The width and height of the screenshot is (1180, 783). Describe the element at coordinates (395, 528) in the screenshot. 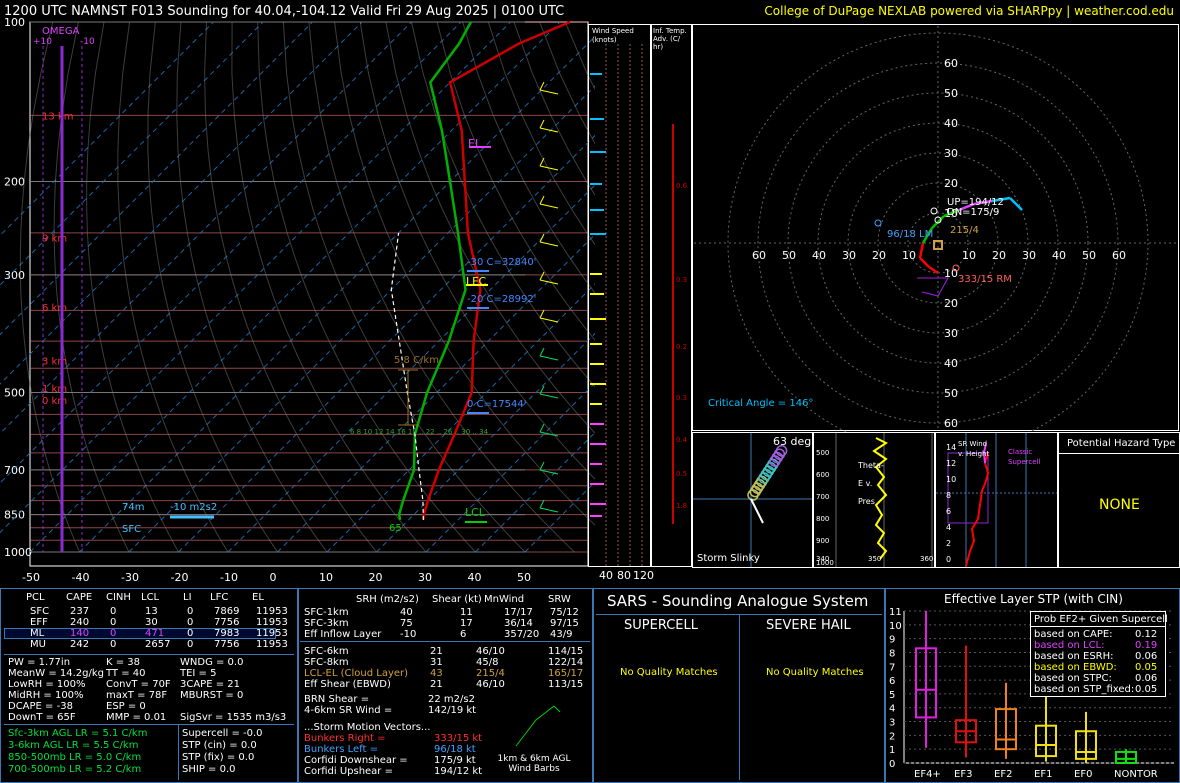

I see `surface-dew-label: 65` at that location.